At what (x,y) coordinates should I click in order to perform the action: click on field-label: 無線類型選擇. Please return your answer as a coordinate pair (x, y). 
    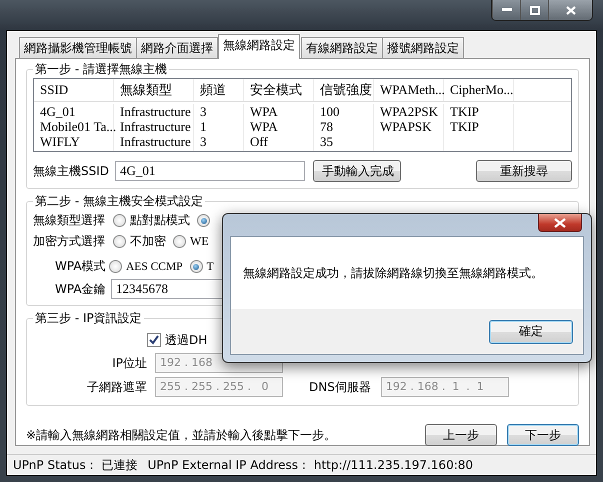
    Looking at the image, I should click on (69, 220).